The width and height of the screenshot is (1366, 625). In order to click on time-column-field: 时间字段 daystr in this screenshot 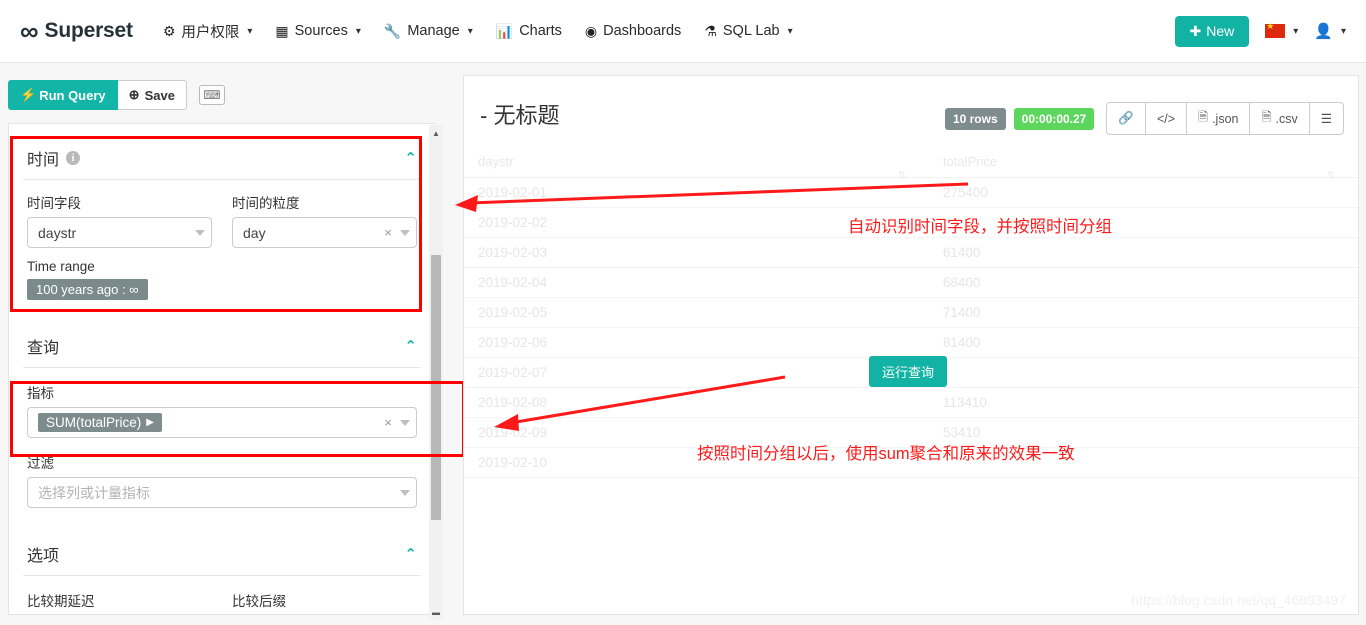, I will do `click(119, 220)`.